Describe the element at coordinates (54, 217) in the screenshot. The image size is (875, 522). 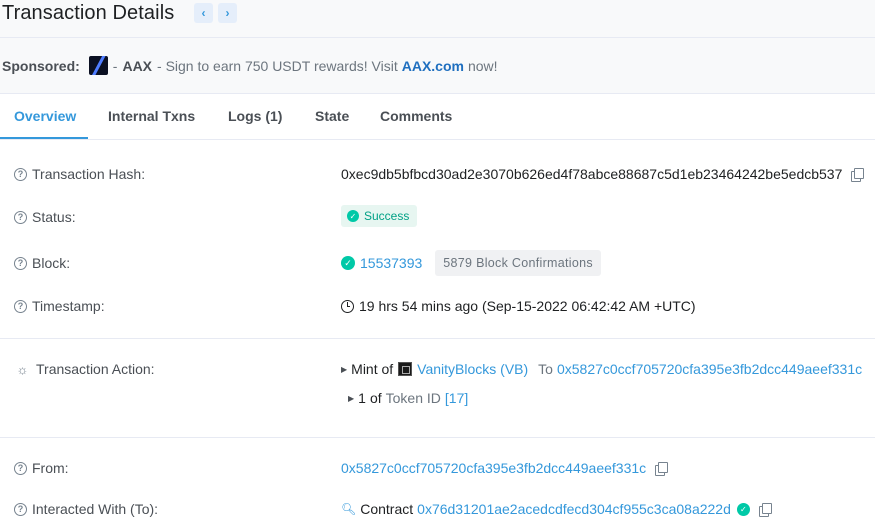
I see `status-label: Status:` at that location.